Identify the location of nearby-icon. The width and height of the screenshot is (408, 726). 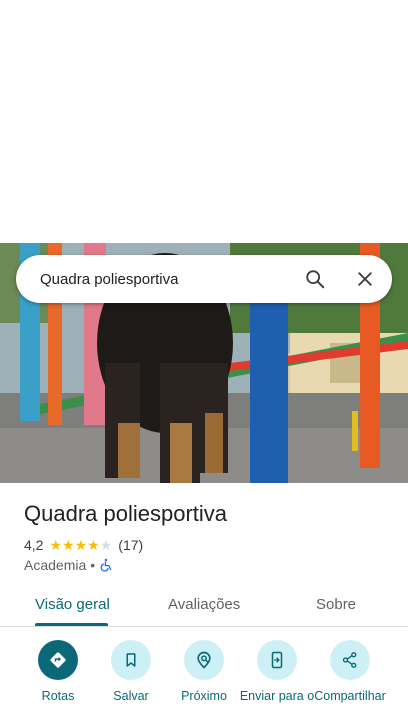
(204, 660).